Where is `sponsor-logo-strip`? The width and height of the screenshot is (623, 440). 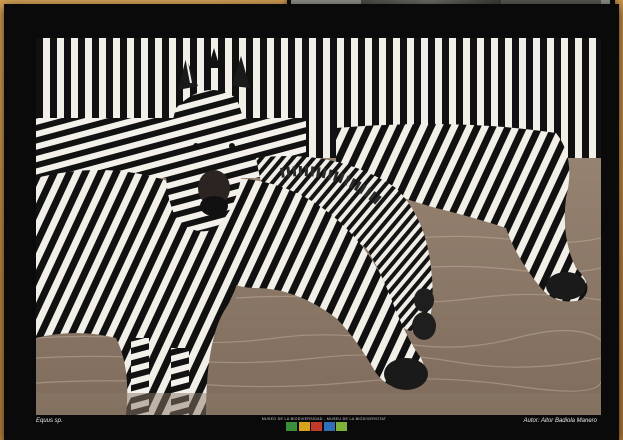
sponsor-logo-strip is located at coordinates (316, 426).